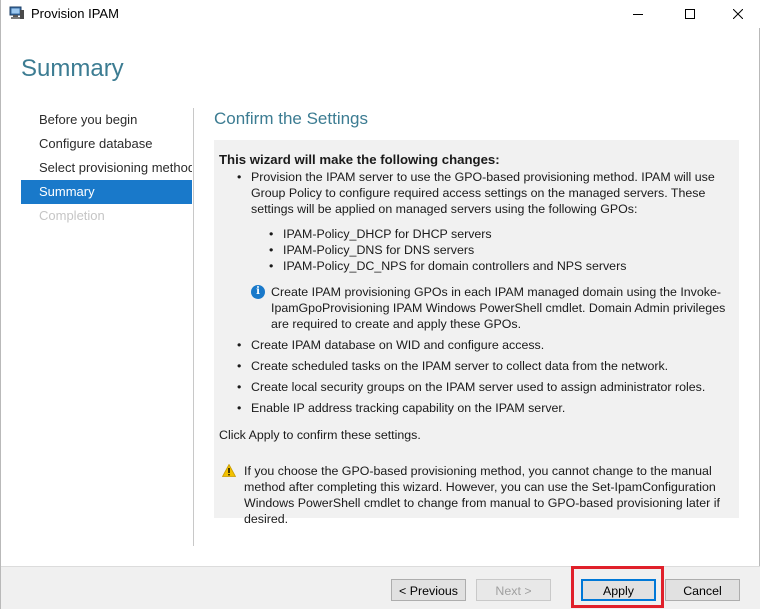  What do you see at coordinates (17, 13) in the screenshot?
I see `server-icon` at bounding box center [17, 13].